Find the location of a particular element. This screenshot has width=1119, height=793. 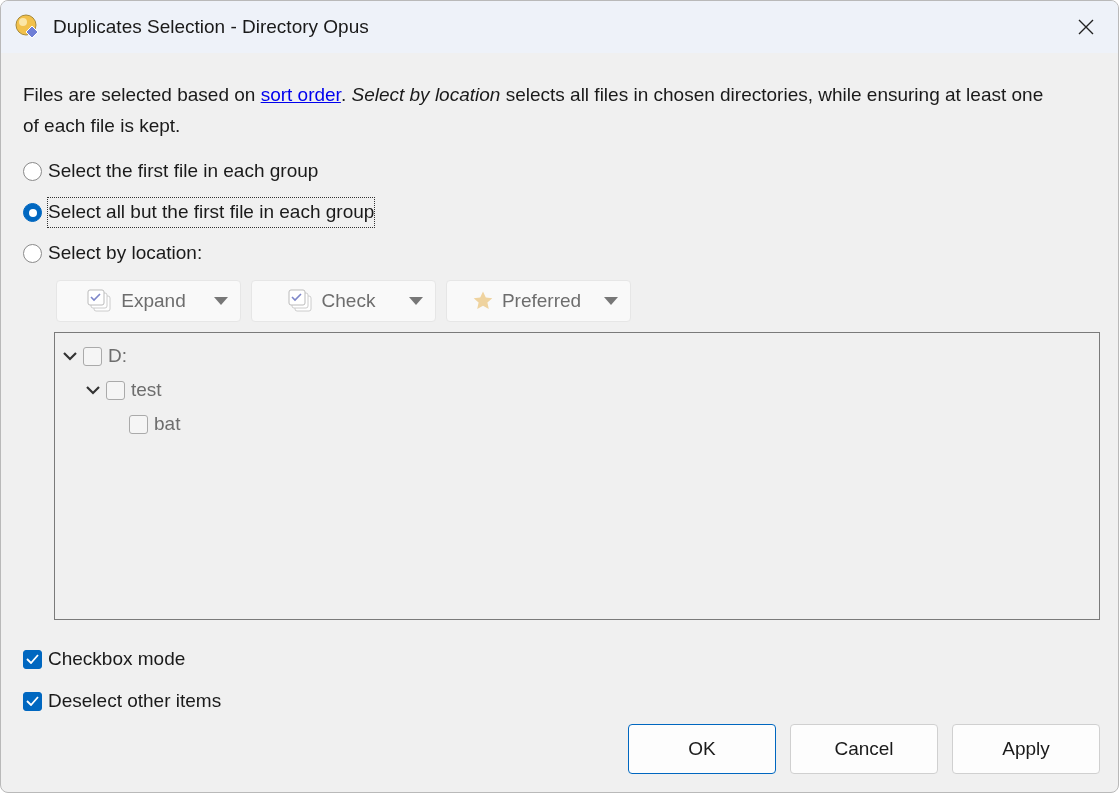

checkbox-label: Deselect other items is located at coordinates (135, 701).